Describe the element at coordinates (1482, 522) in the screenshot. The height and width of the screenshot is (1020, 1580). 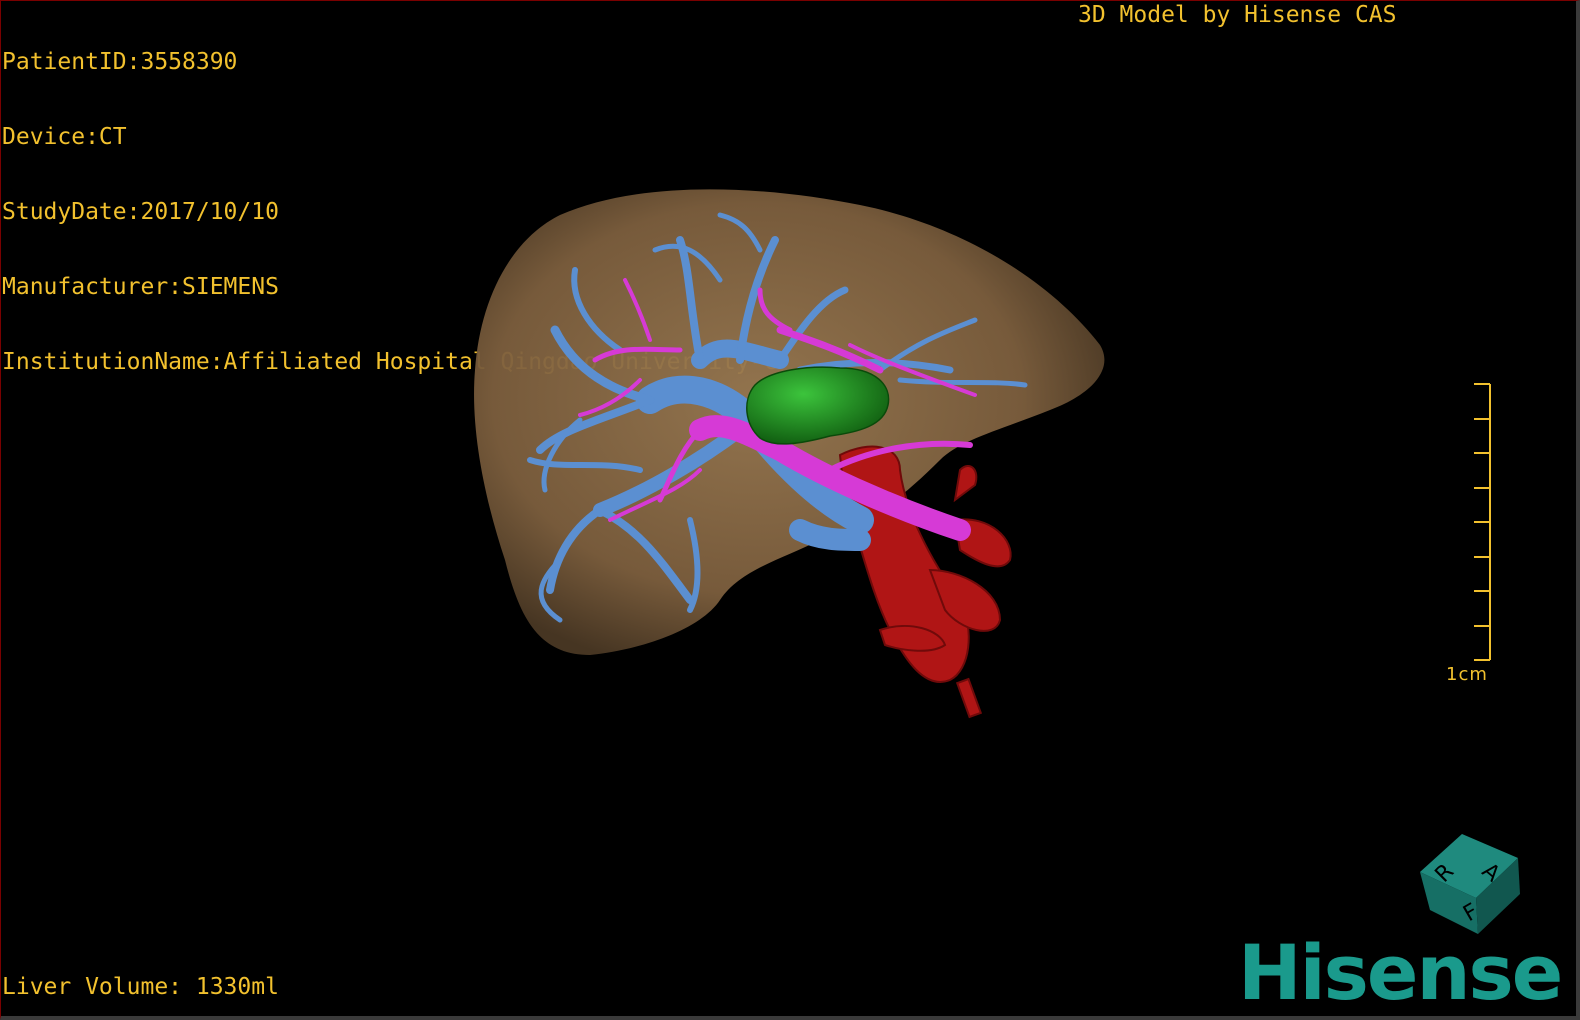
I see `scale-bar` at that location.